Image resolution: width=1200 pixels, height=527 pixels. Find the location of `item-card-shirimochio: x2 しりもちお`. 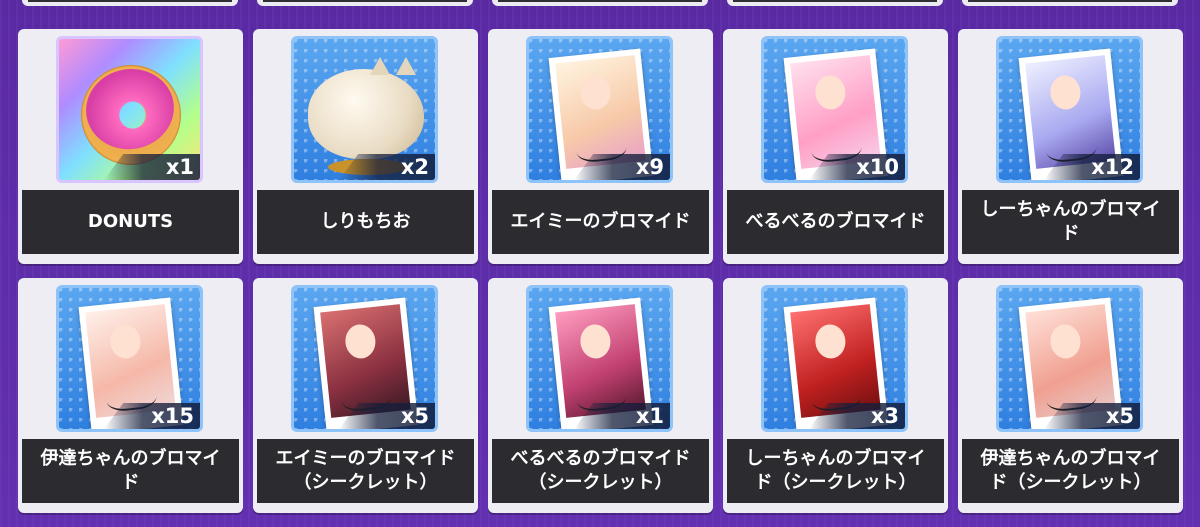

item-card-shirimochio: x2 しりもちお is located at coordinates (365, 146).